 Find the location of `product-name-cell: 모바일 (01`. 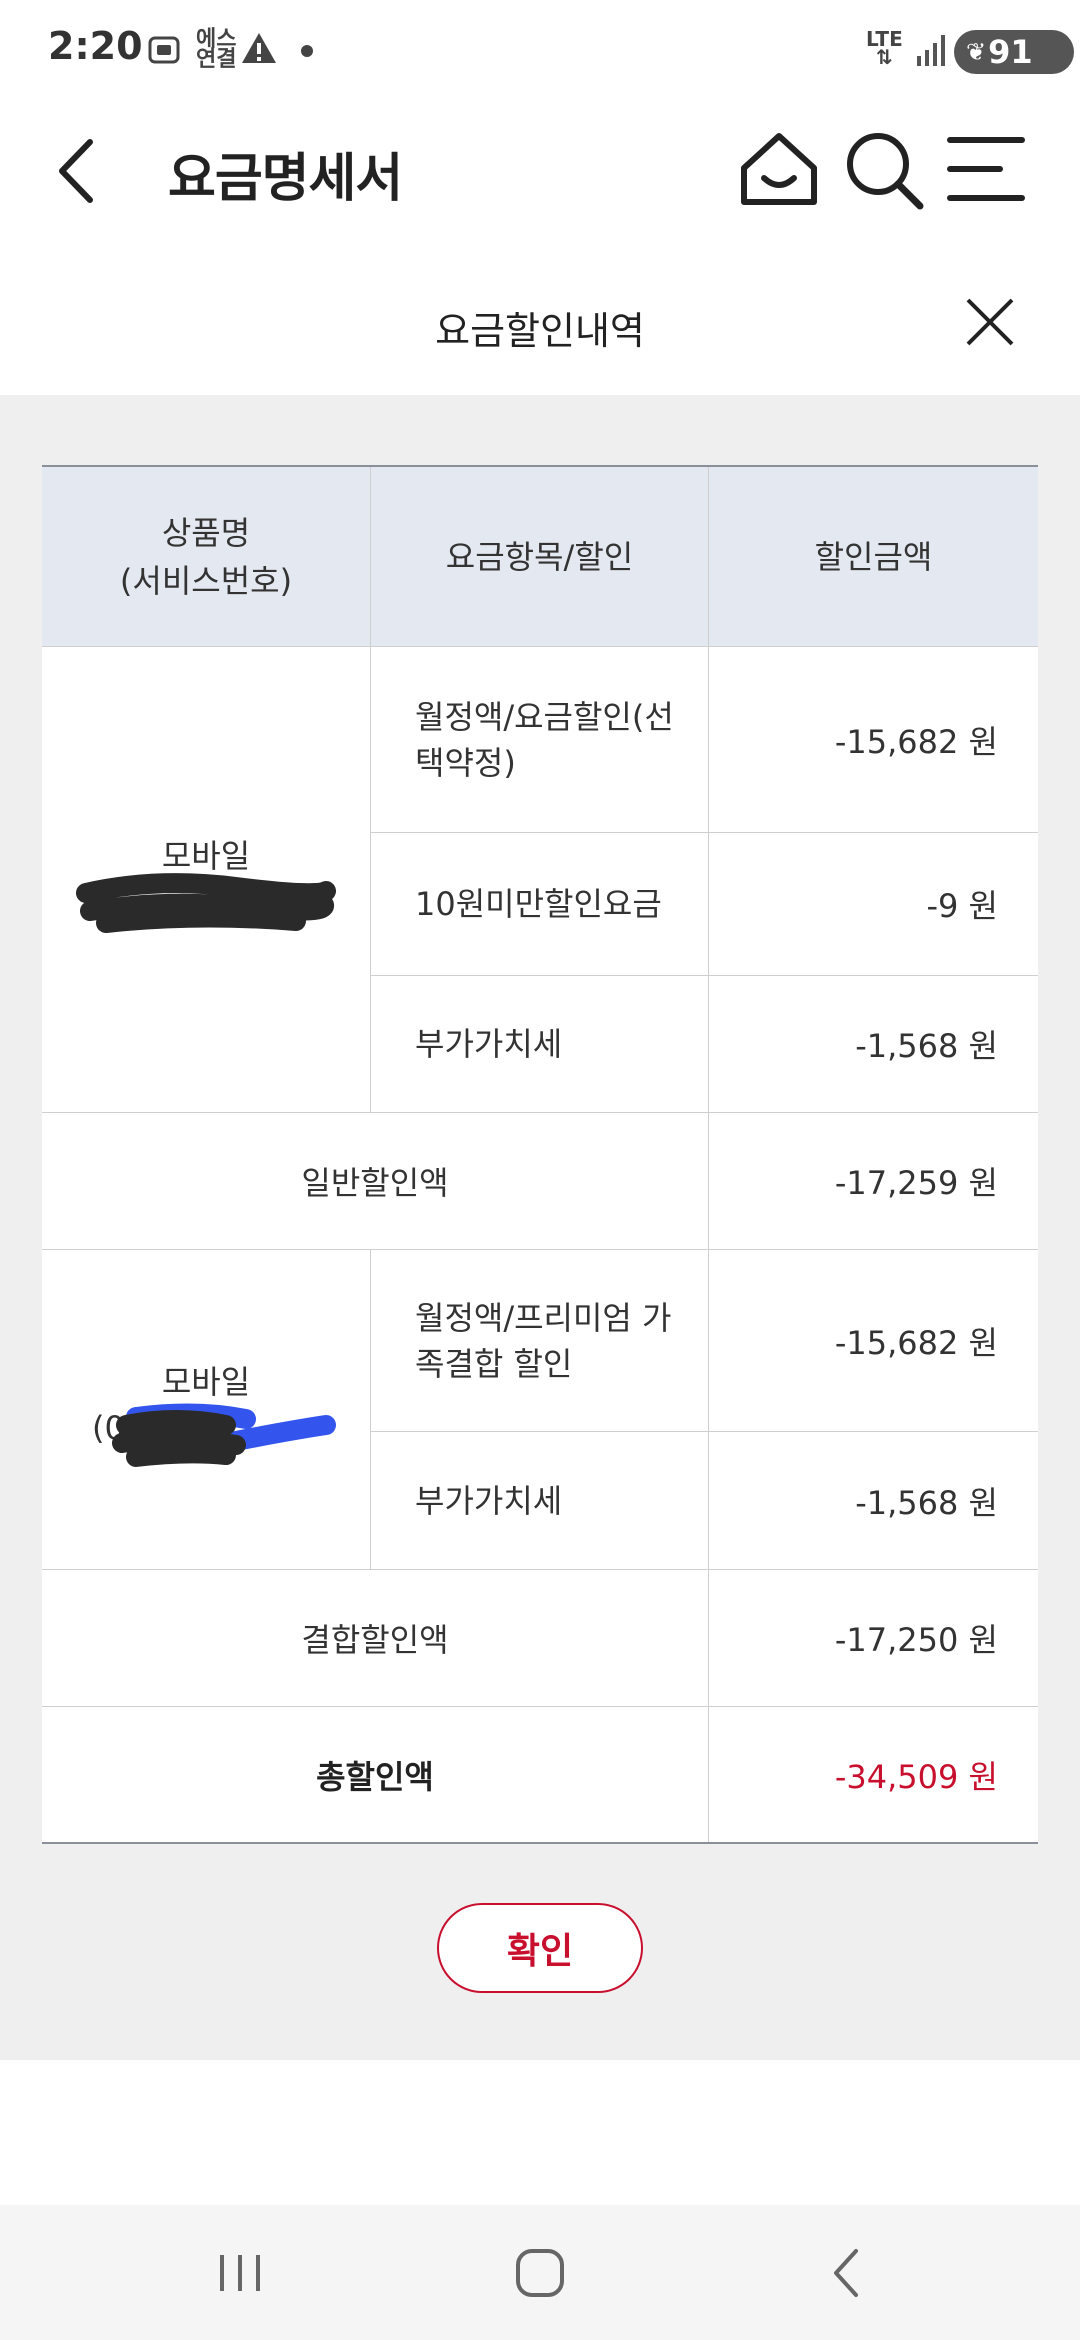

product-name-cell: 모바일 (01 is located at coordinates (206, 1409).